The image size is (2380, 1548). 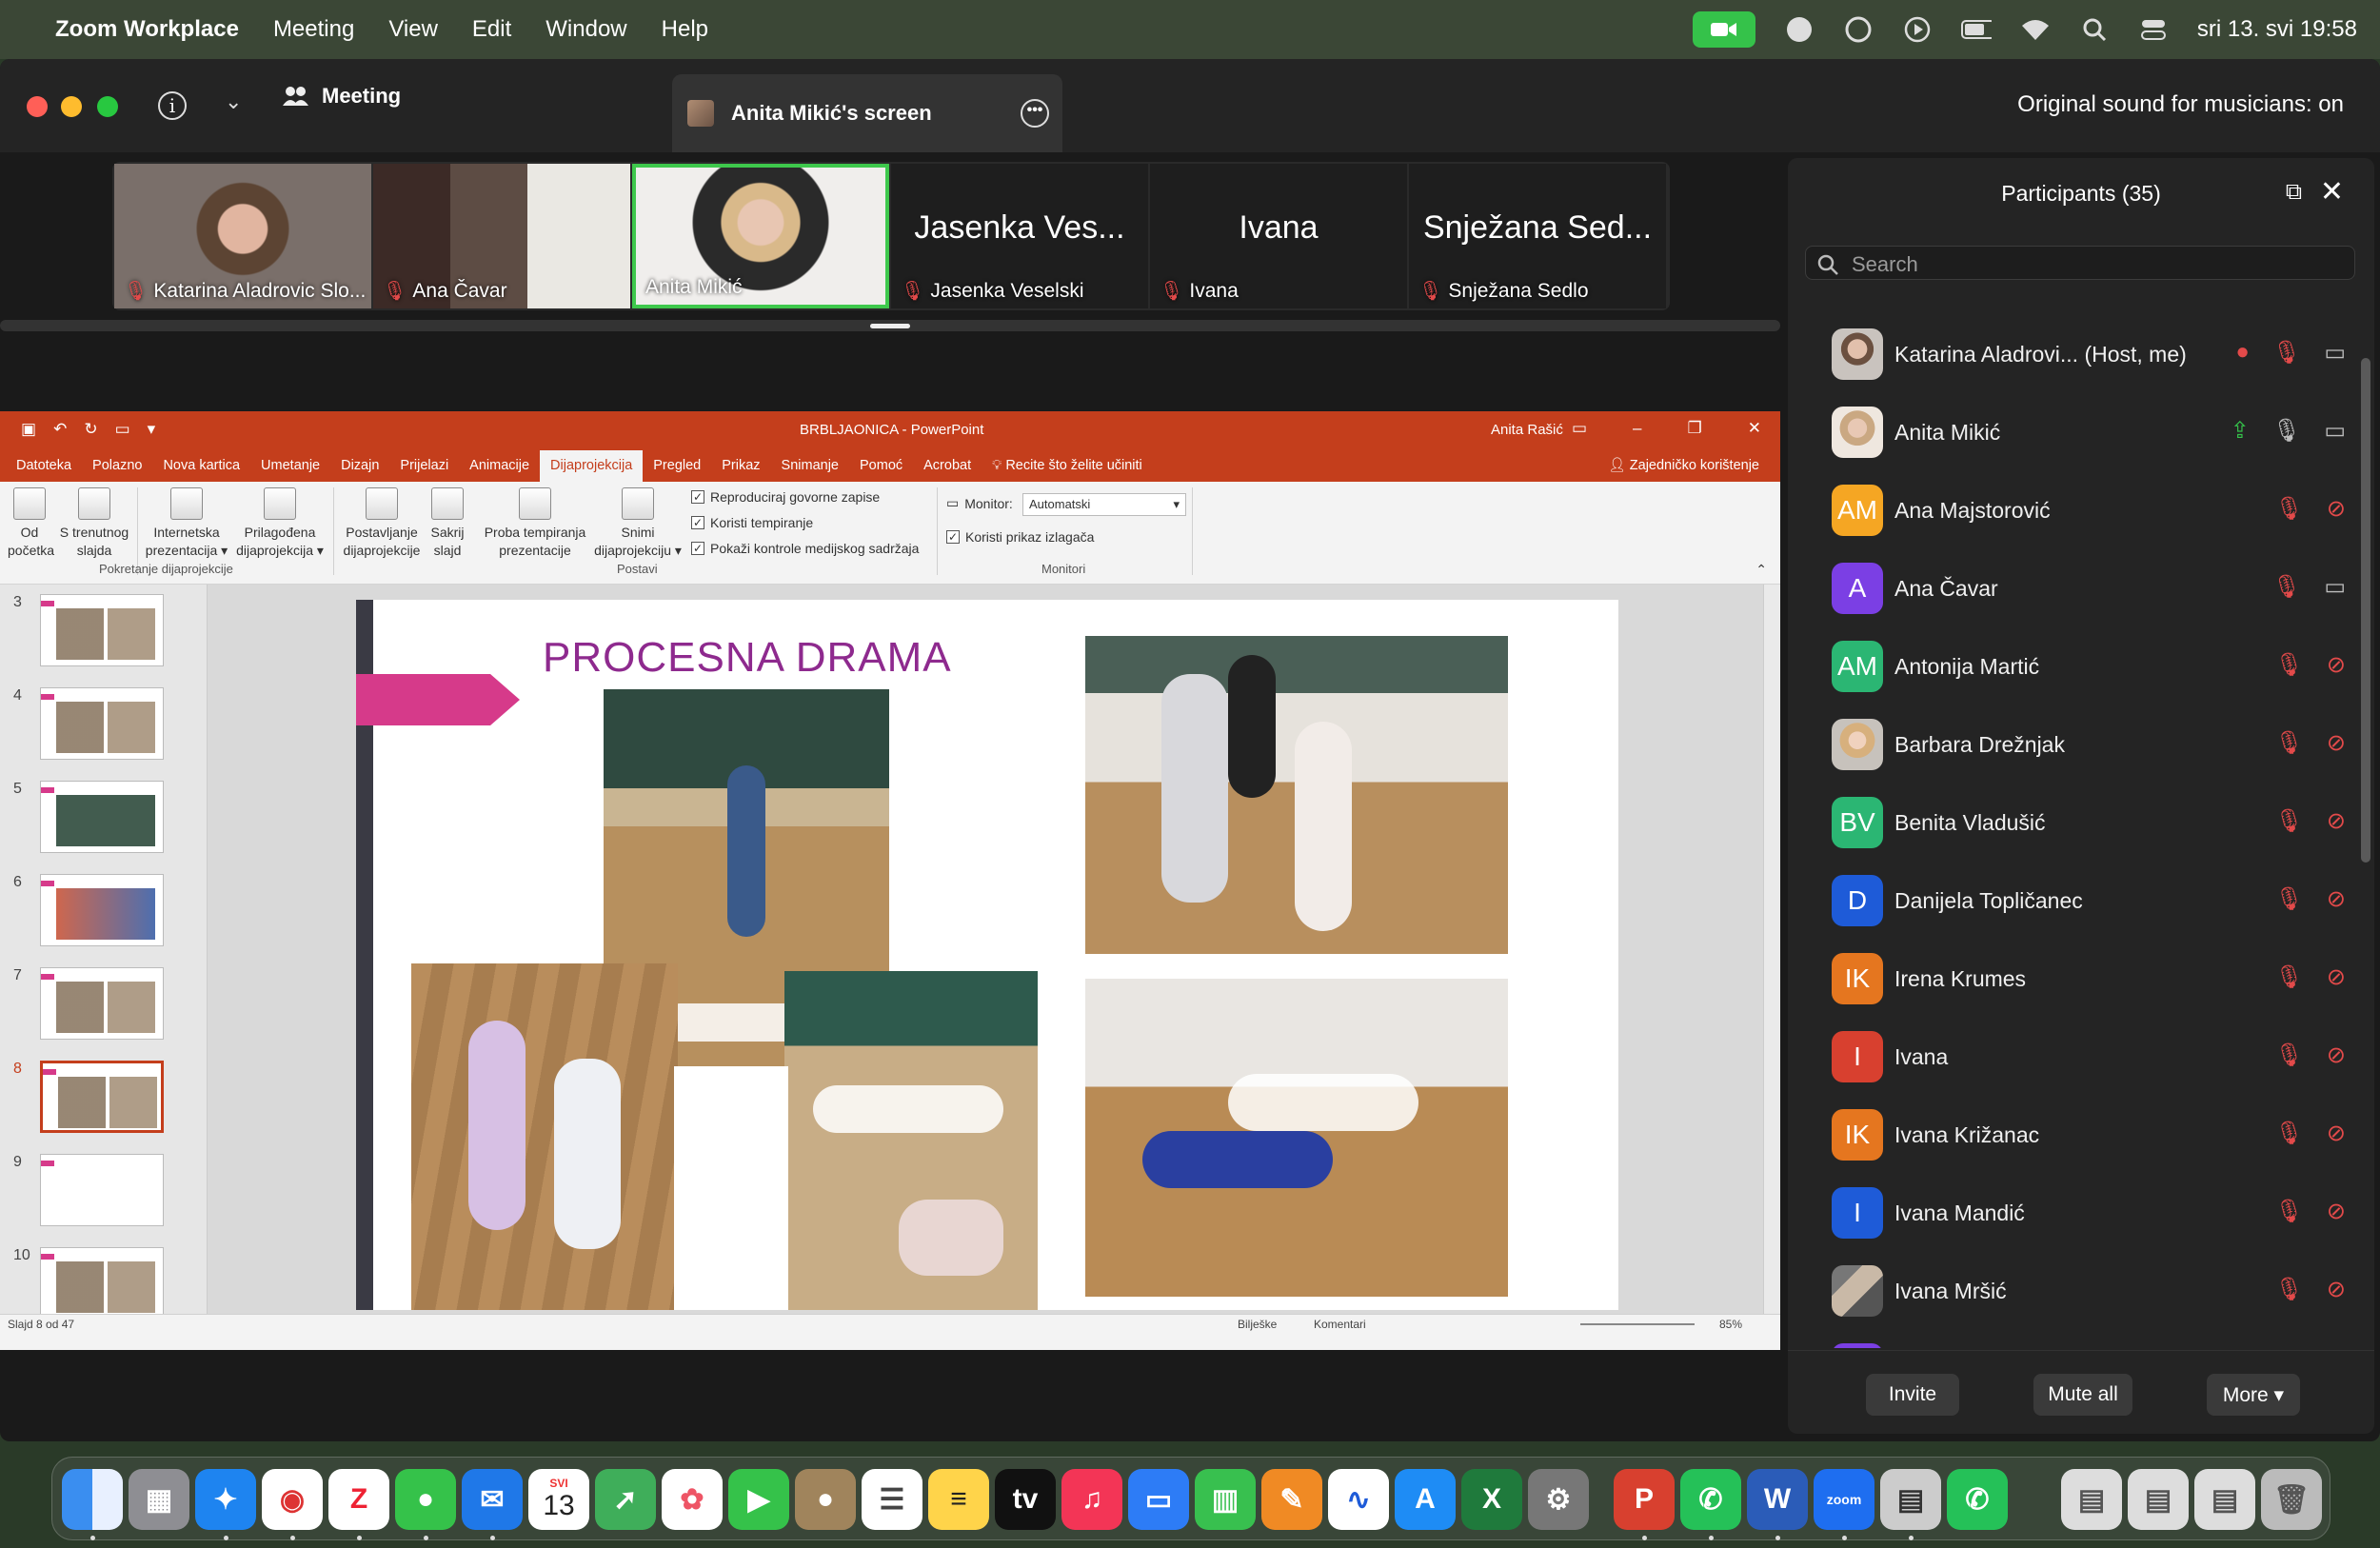 I want to click on video-tile: Snježana Sed... 🎙︎ Snježana Sedlo, so click(x=1537, y=236).